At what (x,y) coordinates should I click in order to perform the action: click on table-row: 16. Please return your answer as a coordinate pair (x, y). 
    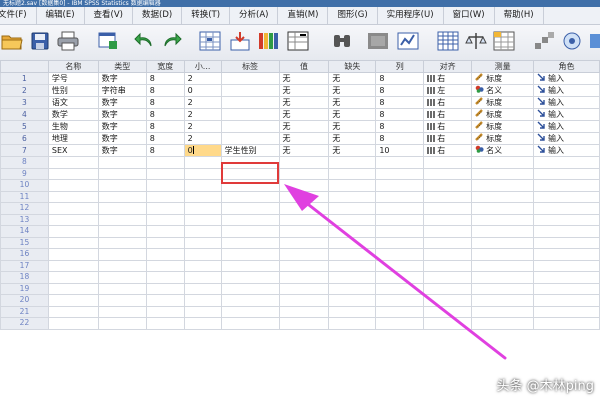
    Looking at the image, I should click on (300, 254).